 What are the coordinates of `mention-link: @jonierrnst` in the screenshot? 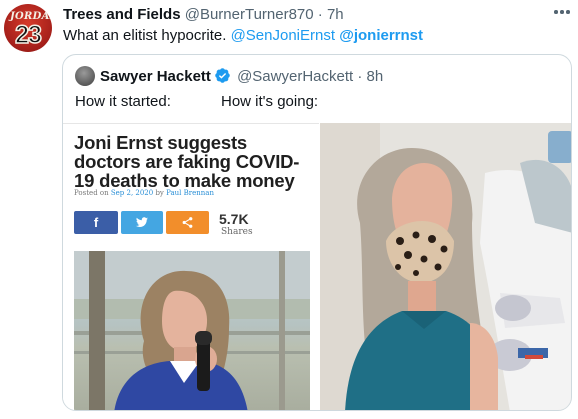 It's located at (381, 35).